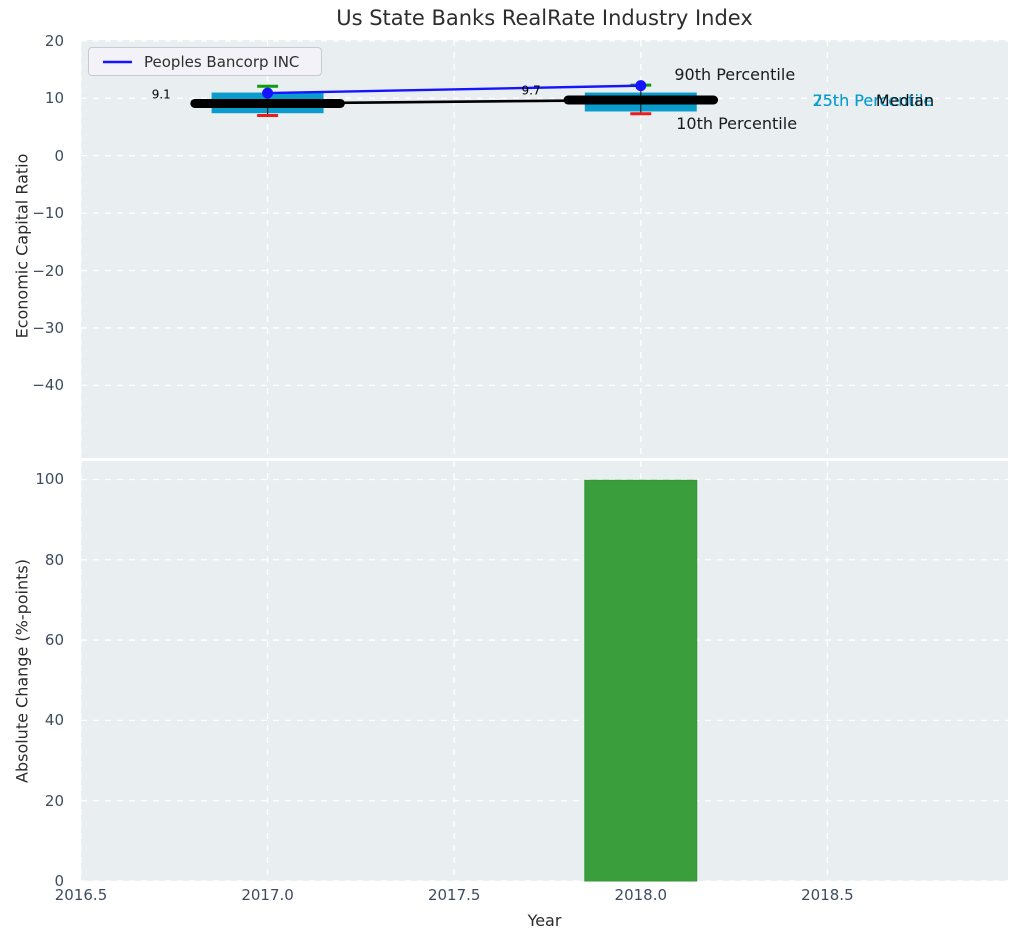 Image resolution: width=1019 pixels, height=942 pixels. I want to click on annotation-median-label: Median, so click(905, 100).